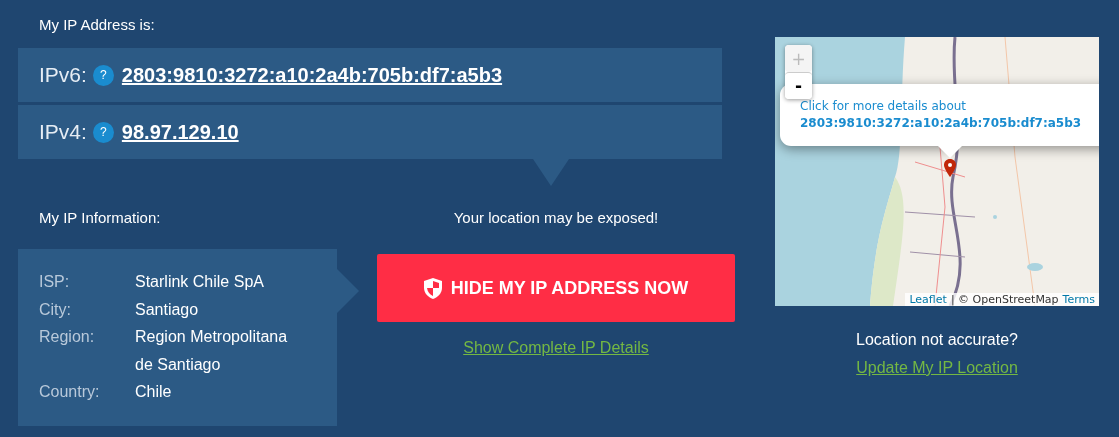 The image size is (1119, 437). What do you see at coordinates (55, 282) in the screenshot?
I see `field-label: ISP:` at bounding box center [55, 282].